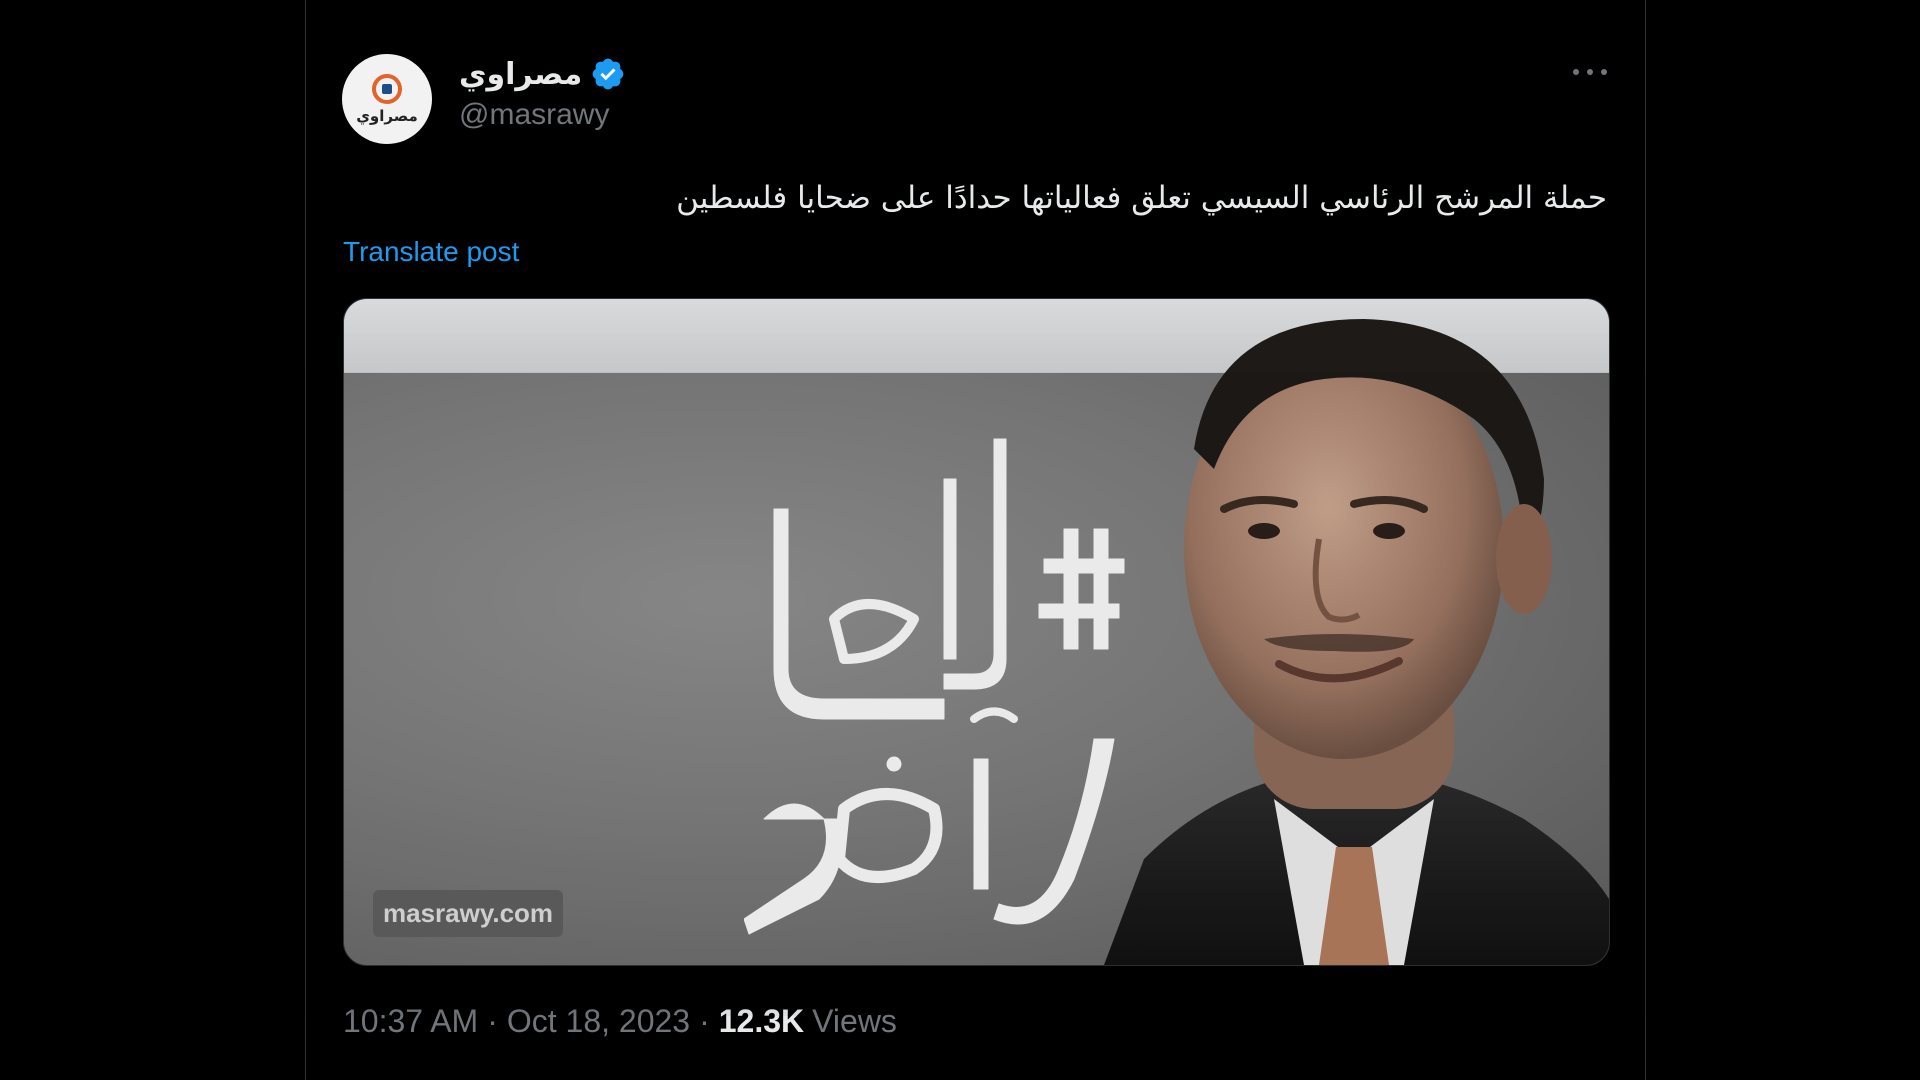 The height and width of the screenshot is (1080, 1920). I want to click on author-name-row: مصراوي, so click(542, 74).